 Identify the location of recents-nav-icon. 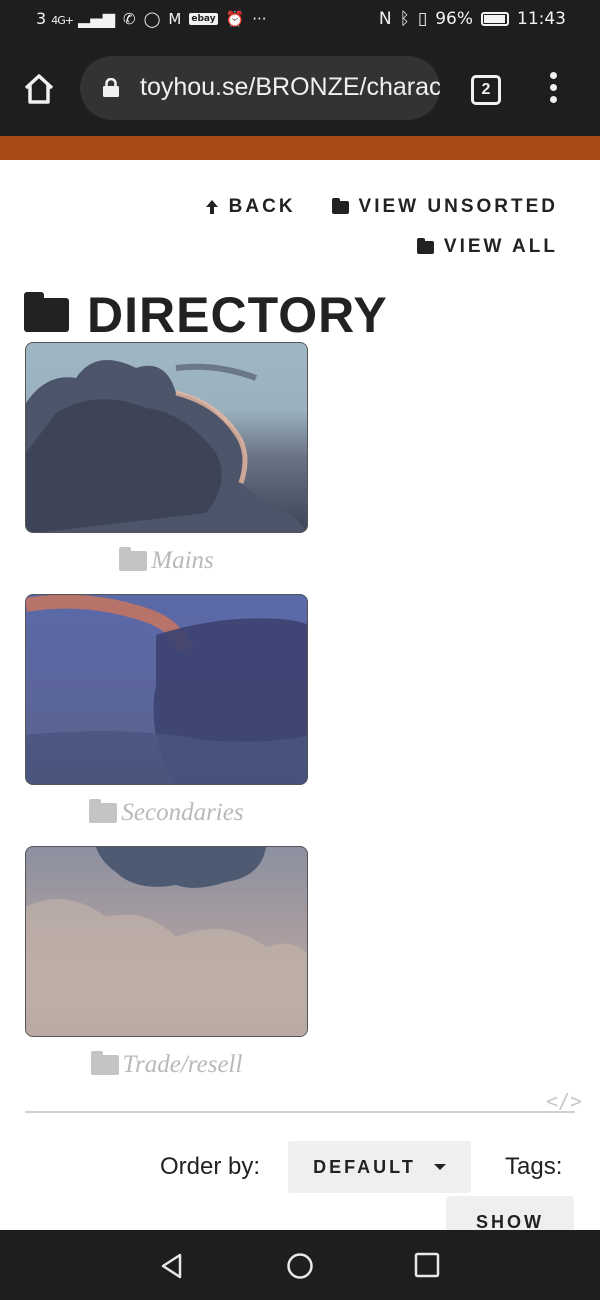
(427, 1265).